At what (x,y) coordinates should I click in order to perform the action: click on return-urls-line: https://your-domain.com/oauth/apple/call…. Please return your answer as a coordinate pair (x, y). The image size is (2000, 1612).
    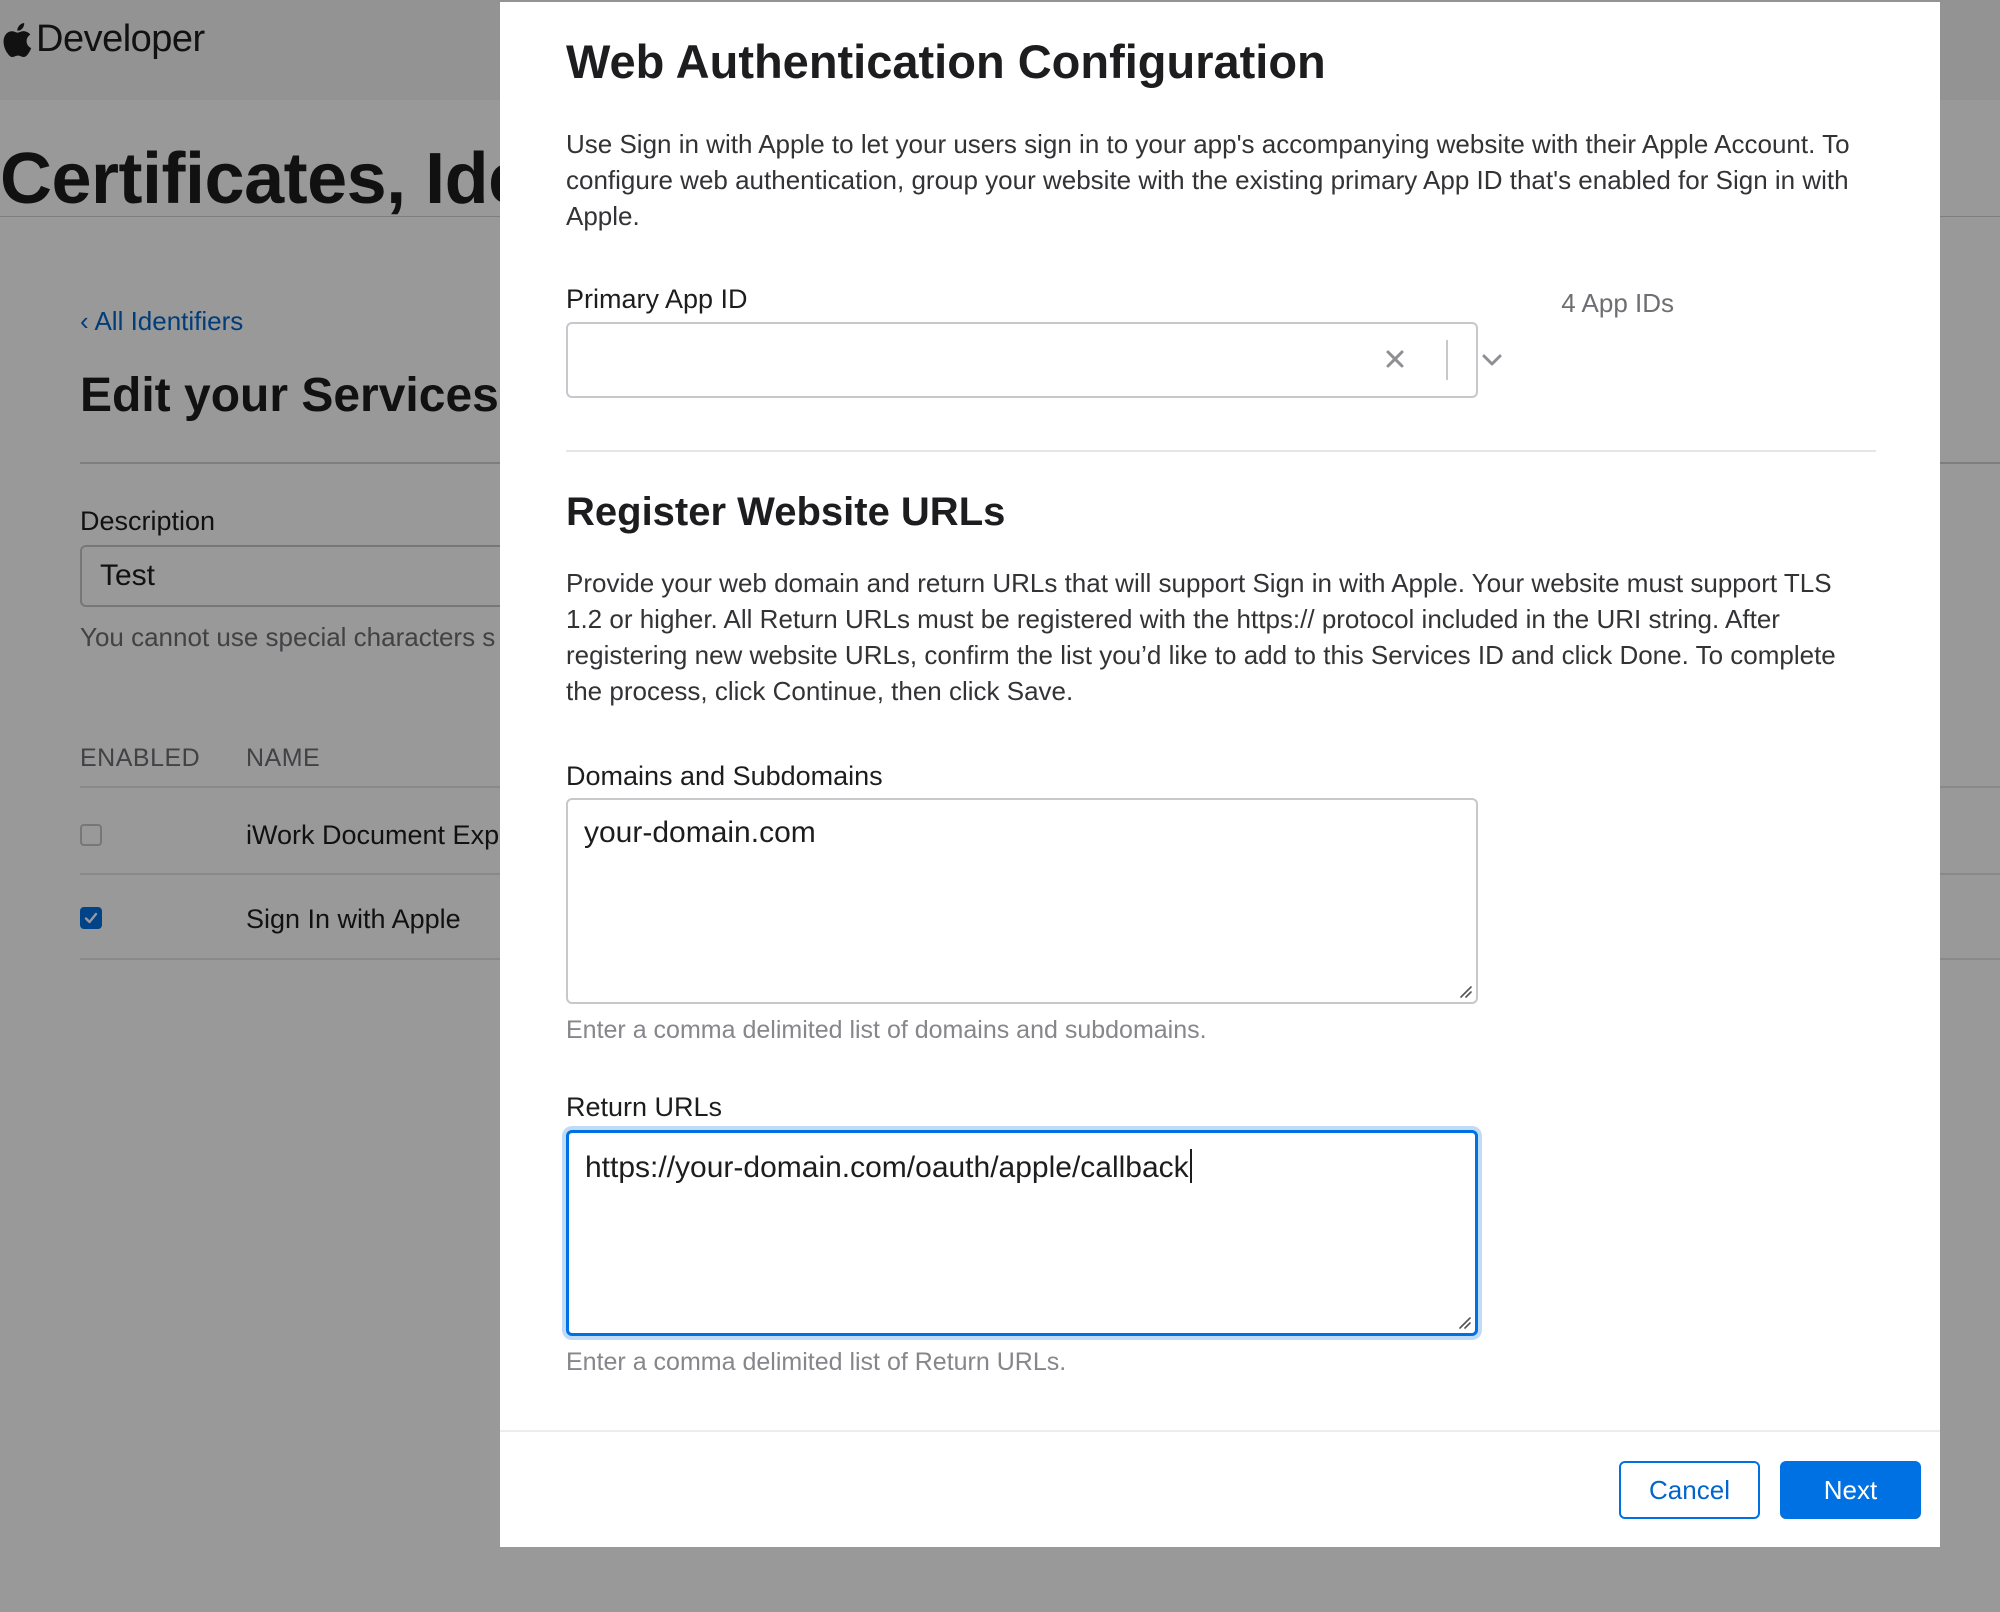
    Looking at the image, I should click on (888, 1167).